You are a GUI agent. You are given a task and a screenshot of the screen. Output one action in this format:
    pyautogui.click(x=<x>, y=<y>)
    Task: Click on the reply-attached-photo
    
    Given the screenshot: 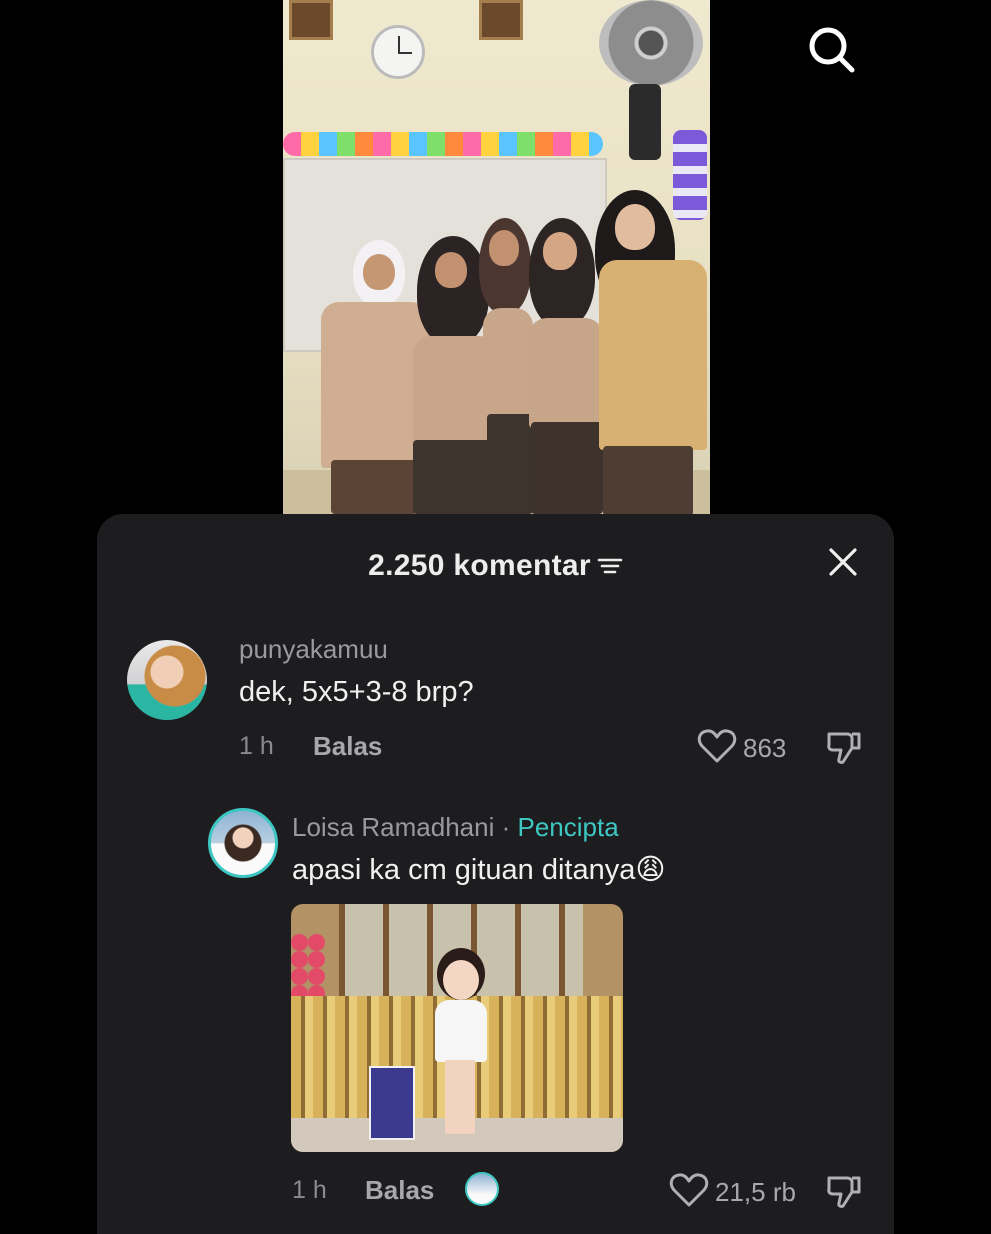 What is the action you would take?
    pyautogui.click(x=457, y=1028)
    